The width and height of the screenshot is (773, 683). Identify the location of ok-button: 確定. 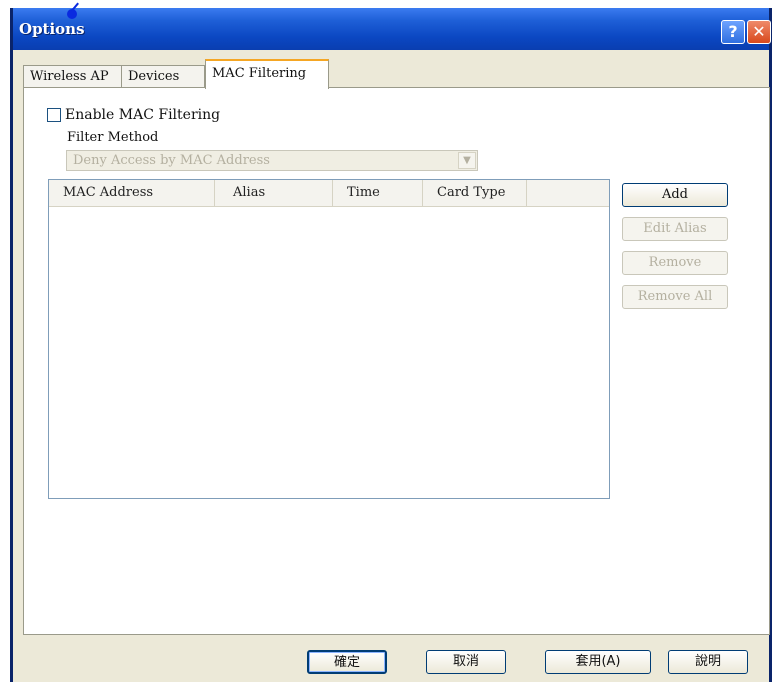
(347, 662).